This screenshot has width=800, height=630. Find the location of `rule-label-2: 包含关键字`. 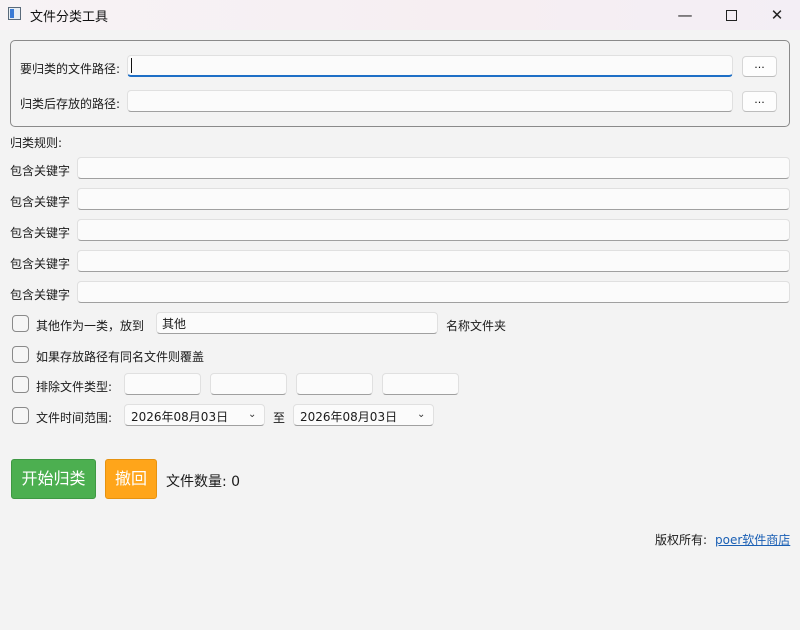

rule-label-2: 包含关键字 is located at coordinates (40, 202).